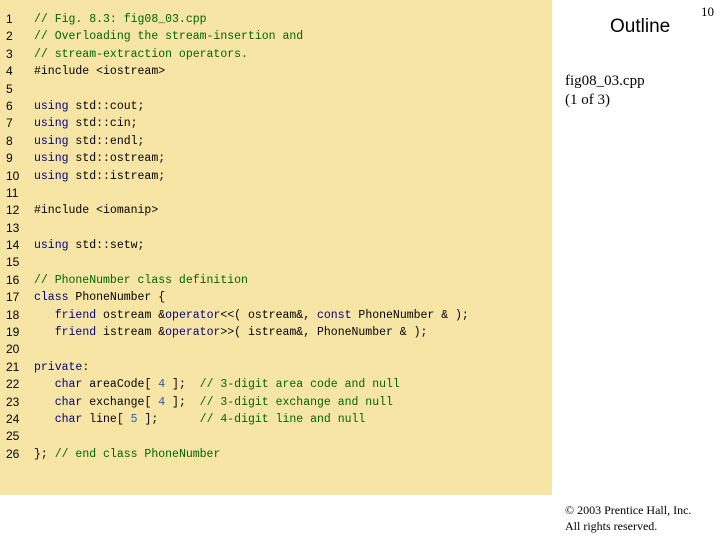 The image size is (720, 540). I want to click on line-number: 3, so click(9, 53).